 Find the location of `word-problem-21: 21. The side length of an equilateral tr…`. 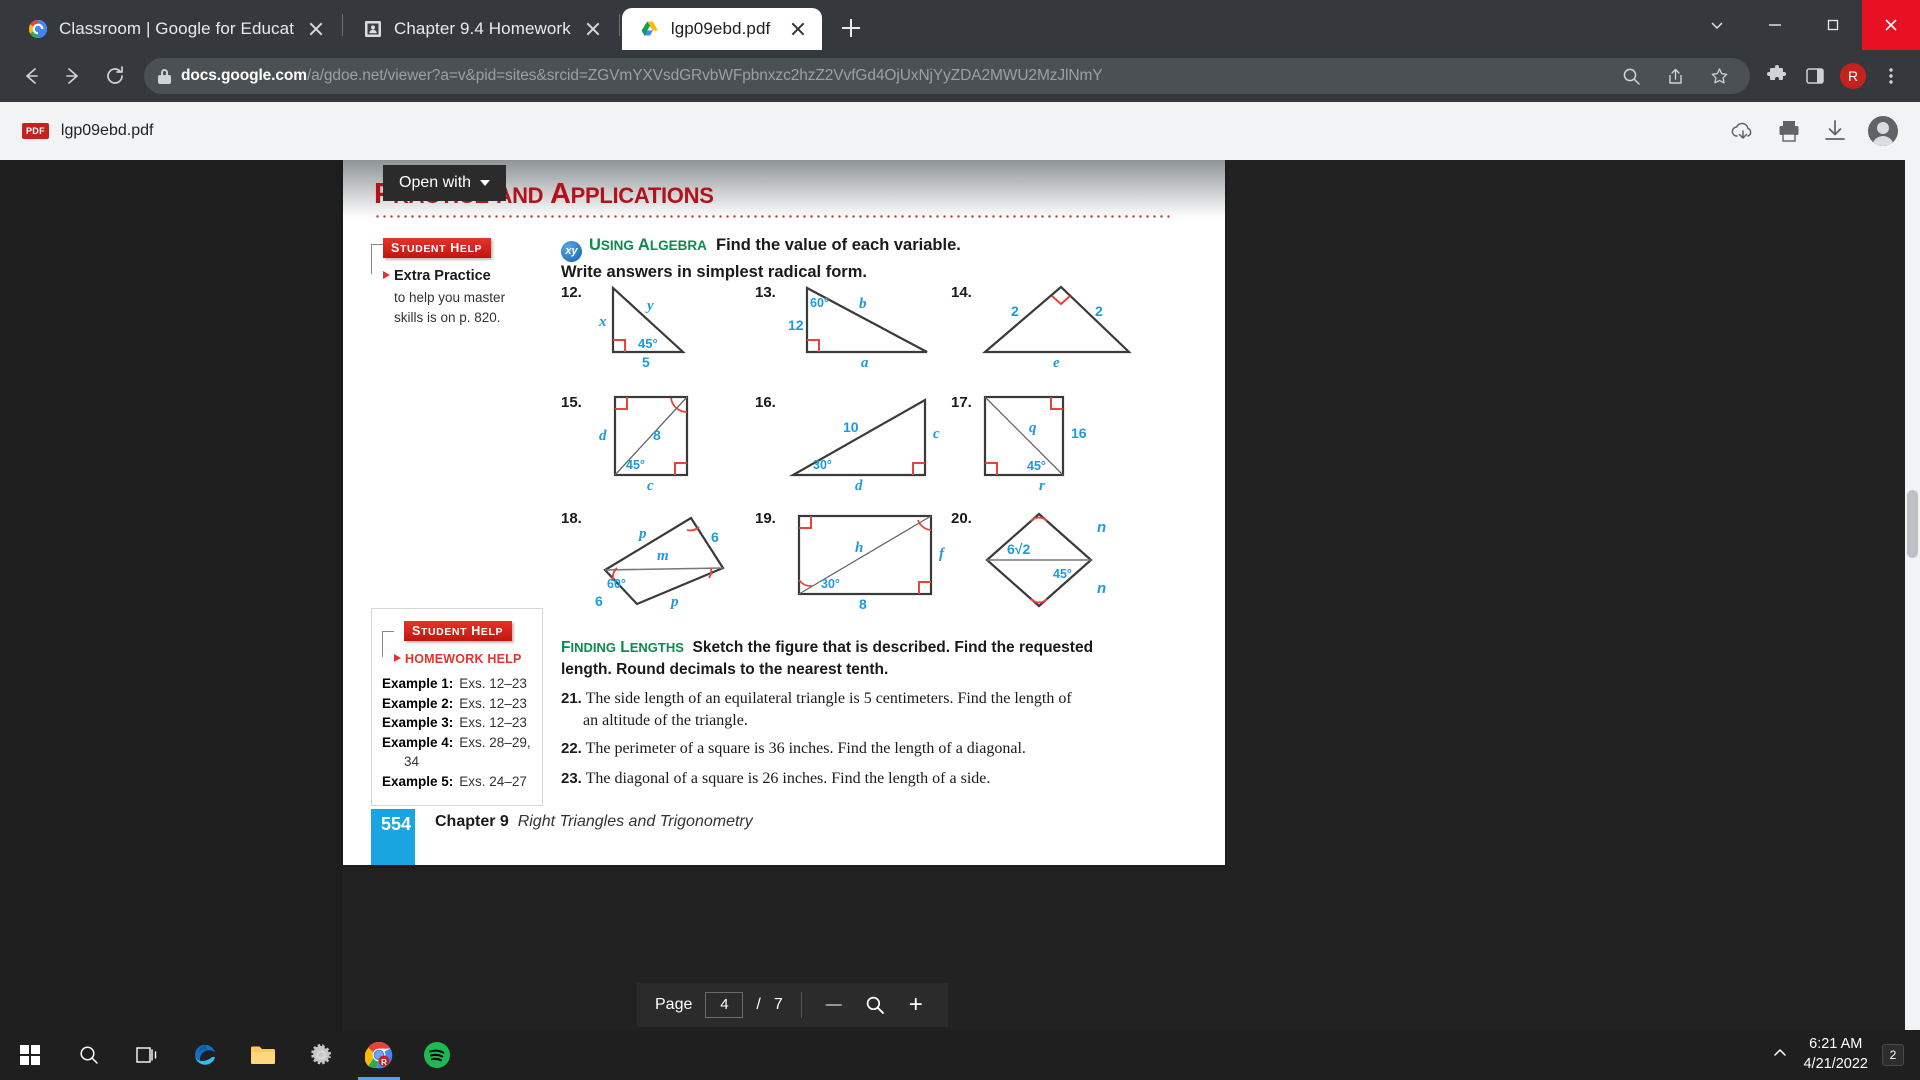

word-problem-21: 21. The side length of an equilateral tr… is located at coordinates (833, 709).